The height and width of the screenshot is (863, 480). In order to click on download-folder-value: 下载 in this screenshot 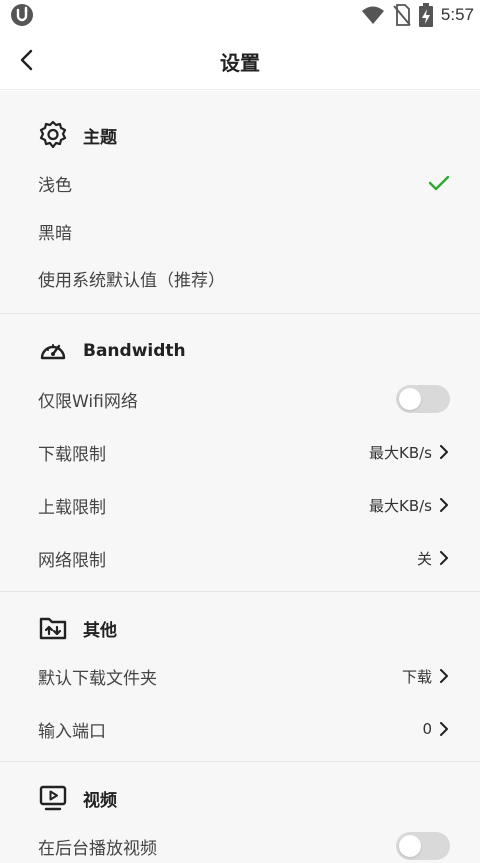, I will do `click(416, 676)`.